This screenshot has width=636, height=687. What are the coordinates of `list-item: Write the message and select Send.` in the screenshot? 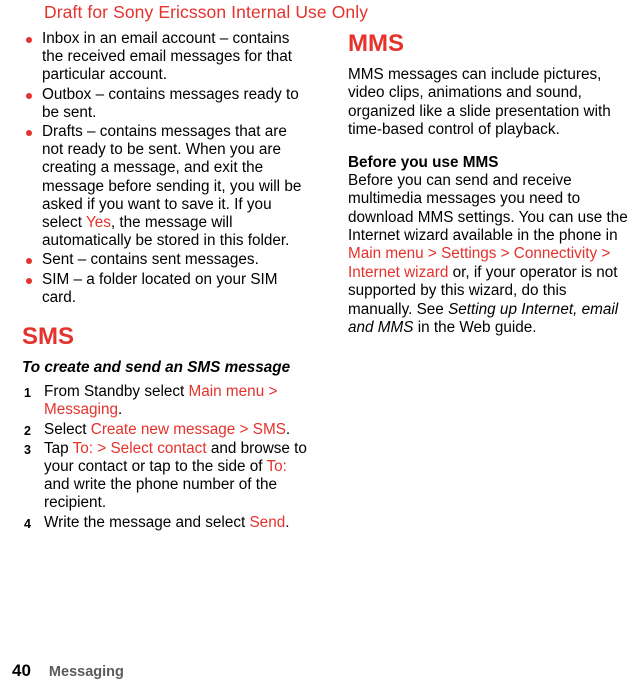 It's located at (167, 523).